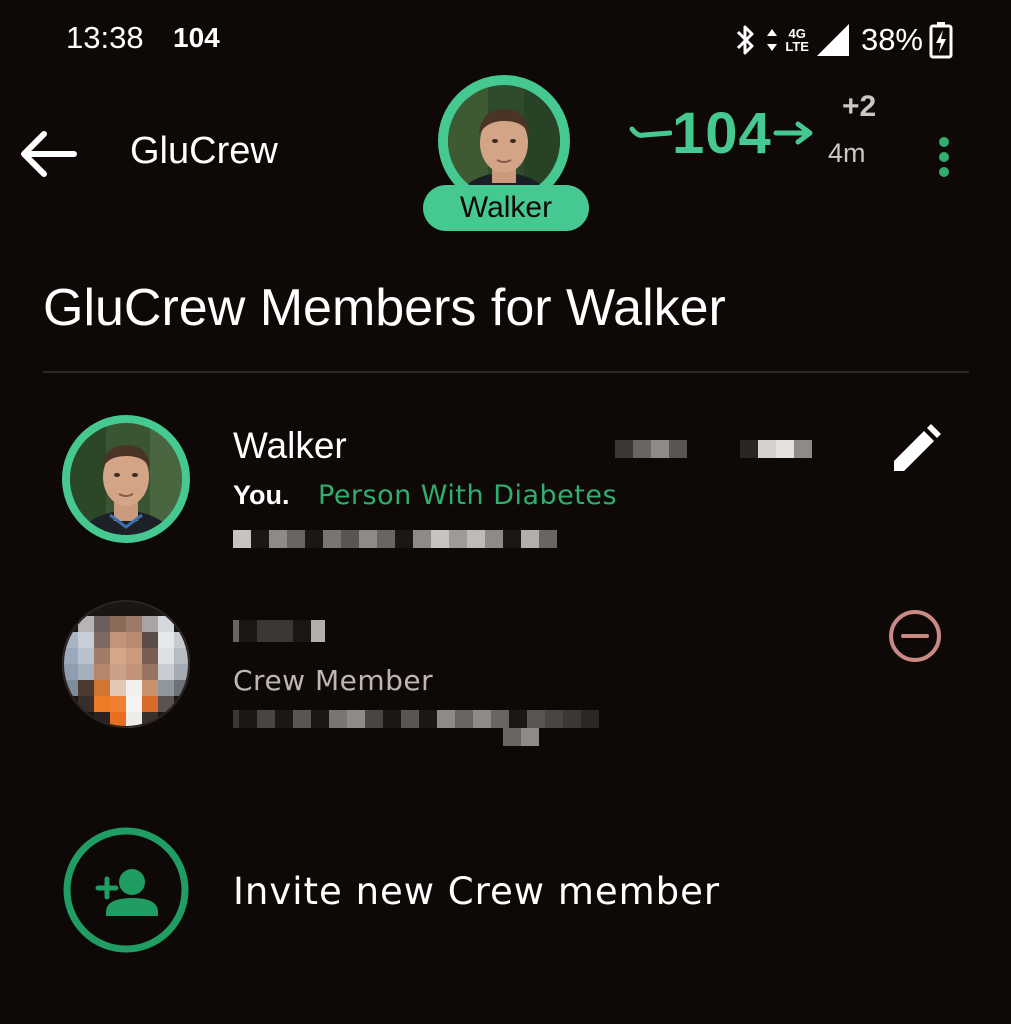 This screenshot has width=1011, height=1024. I want to click on data-arrows-icon, so click(772, 40).